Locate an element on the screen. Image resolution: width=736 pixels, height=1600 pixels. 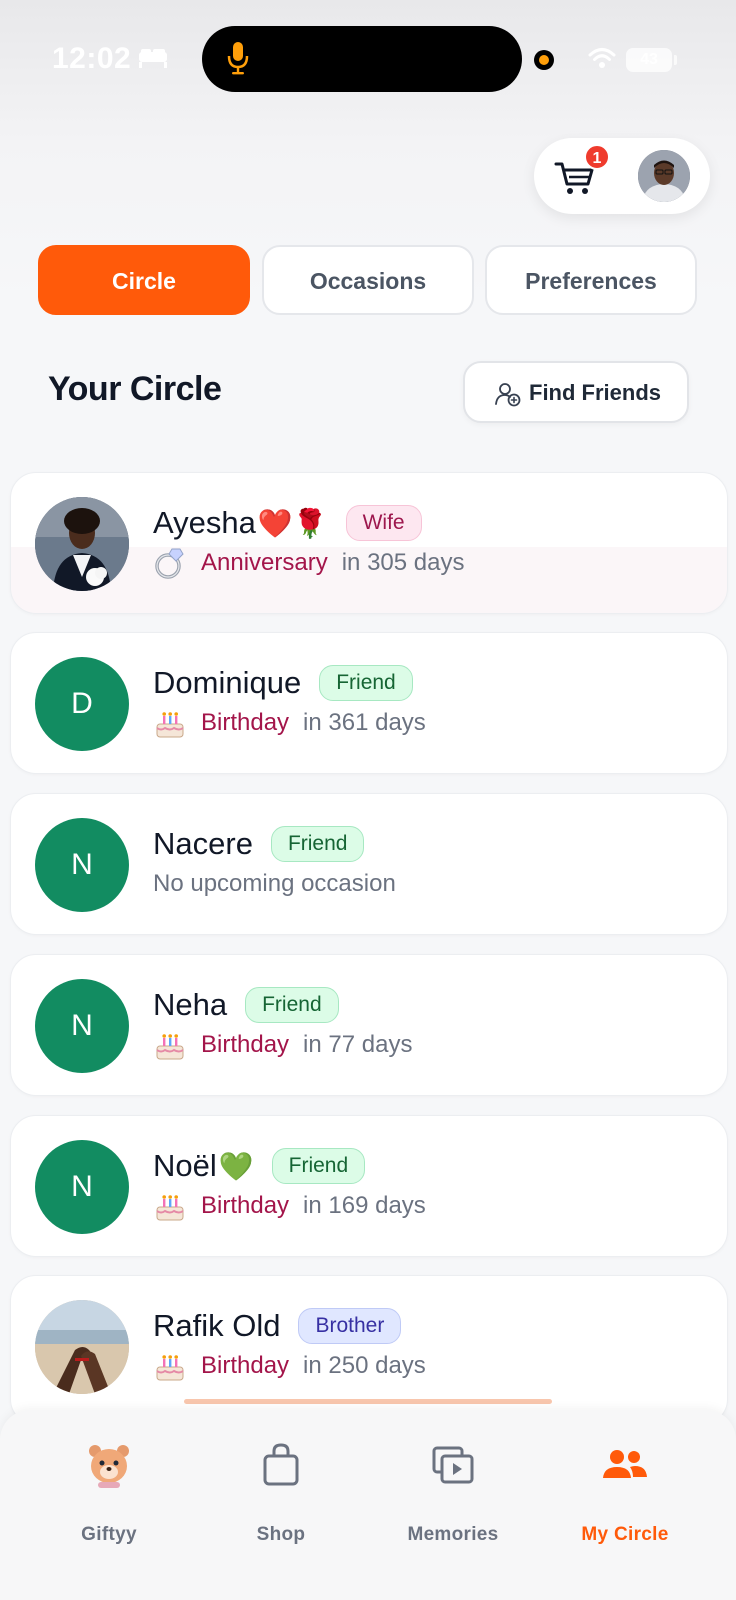
contact-card: N Noël 💚 Friend Birthday in 169 days is located at coordinates (369, 1186).